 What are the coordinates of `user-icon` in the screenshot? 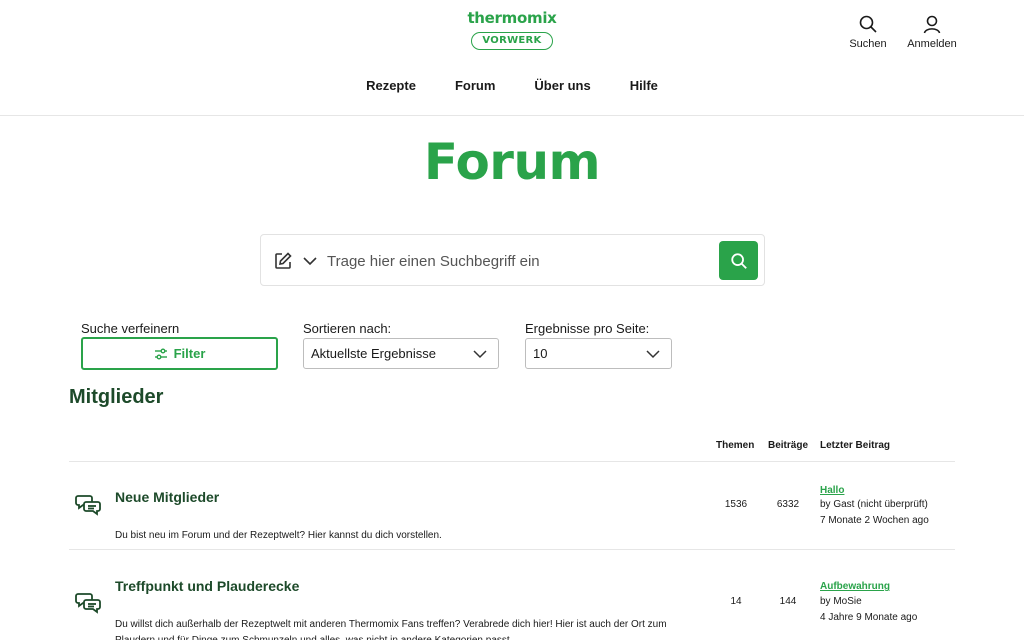 It's located at (932, 24).